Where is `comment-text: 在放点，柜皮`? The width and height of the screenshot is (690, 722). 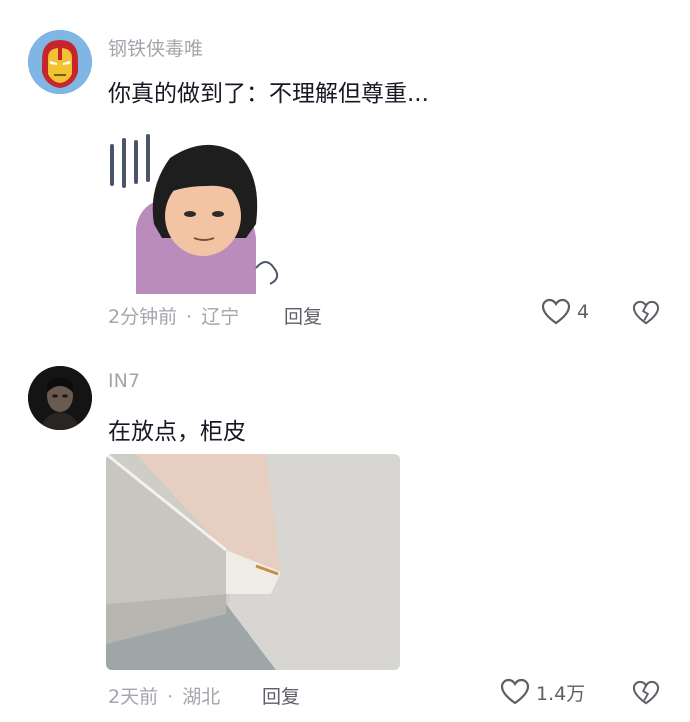
comment-text: 在放点，柜皮 is located at coordinates (177, 432).